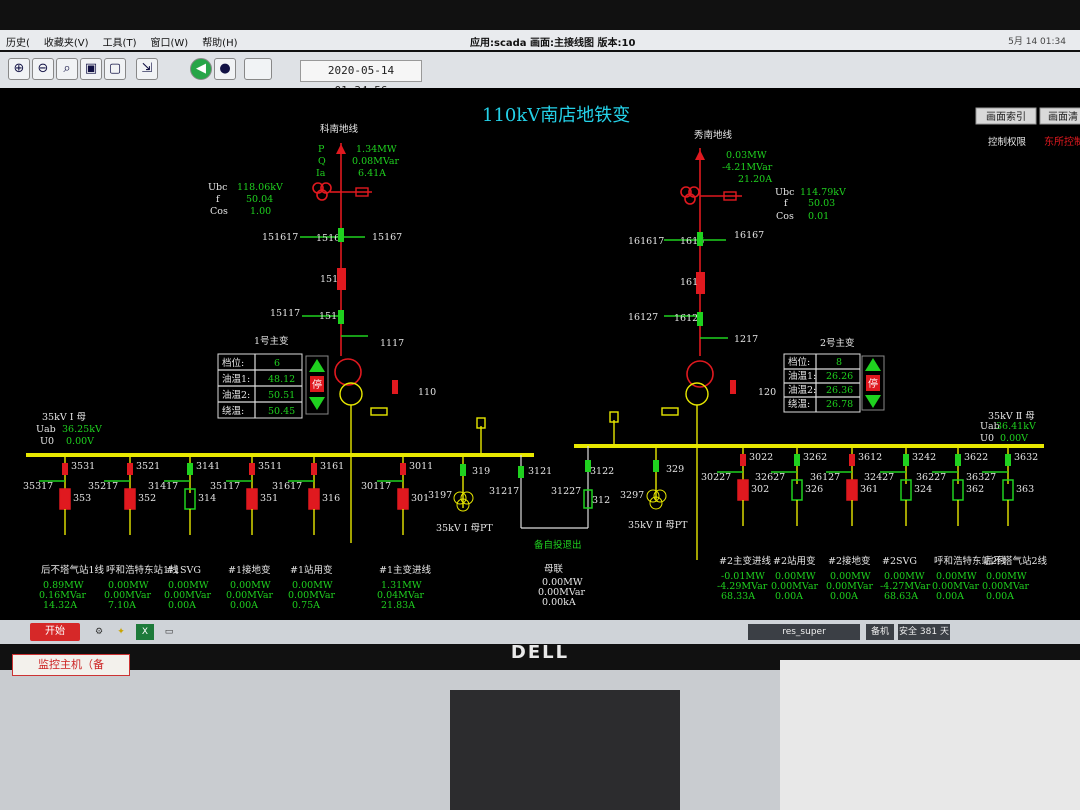 The image size is (1080, 810). Describe the element at coordinates (91, 69) in the screenshot. I see `fit-icon: ▣` at that location.